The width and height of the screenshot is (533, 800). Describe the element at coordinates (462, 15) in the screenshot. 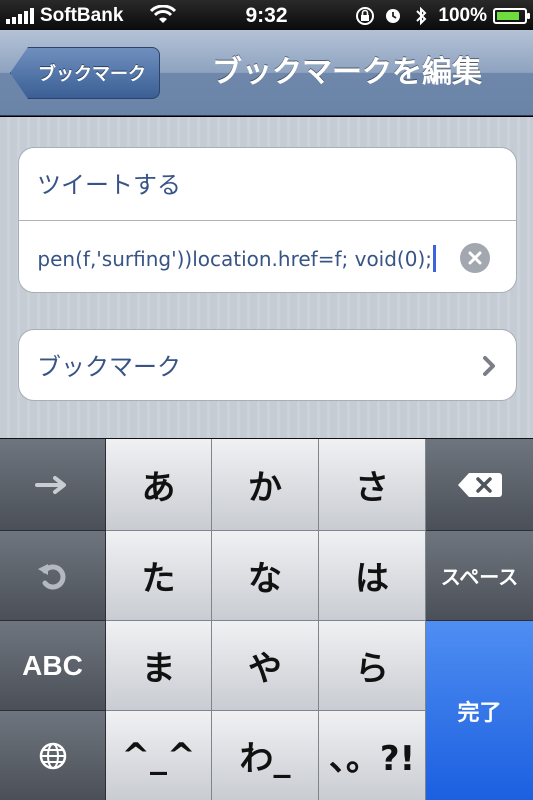

I see `battery-percent: 100%` at that location.